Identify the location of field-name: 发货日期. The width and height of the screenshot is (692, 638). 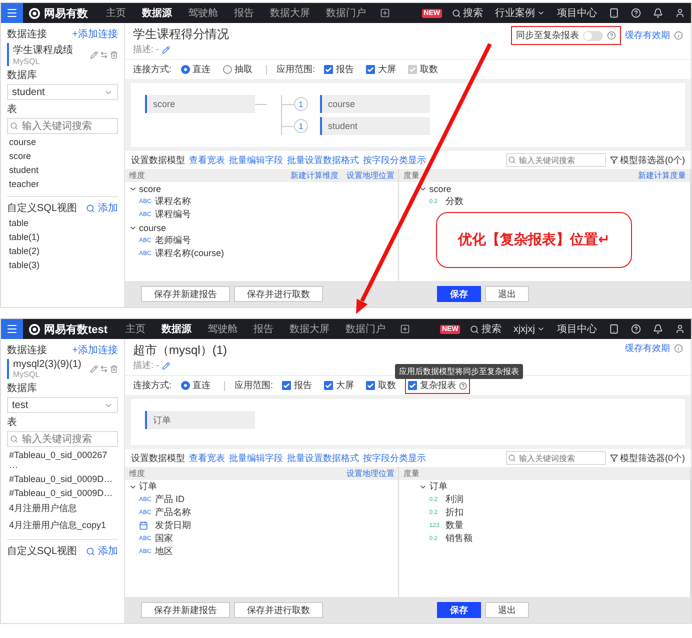
(173, 525).